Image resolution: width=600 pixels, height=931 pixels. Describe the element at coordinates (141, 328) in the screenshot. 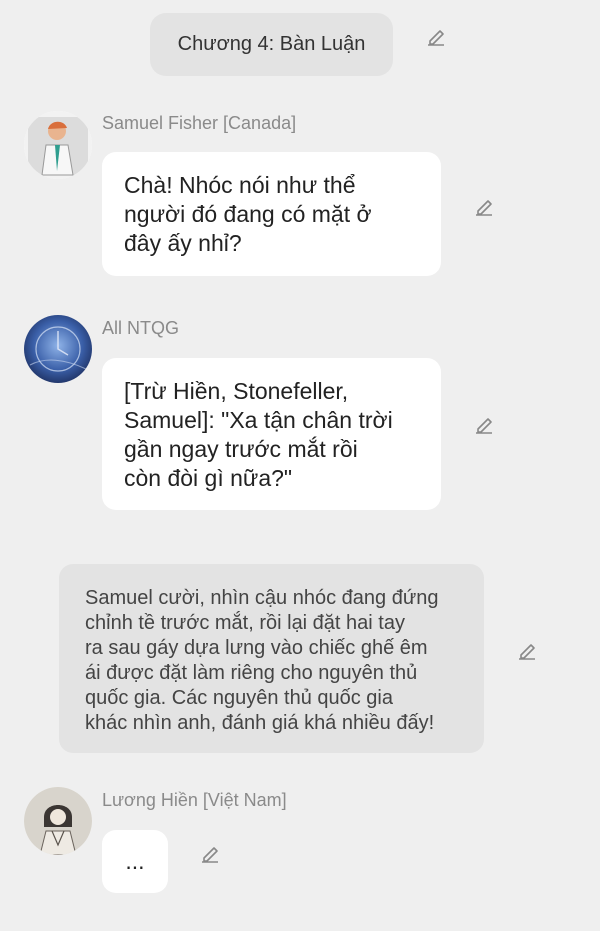

I see `author-name: All NTQG` at that location.